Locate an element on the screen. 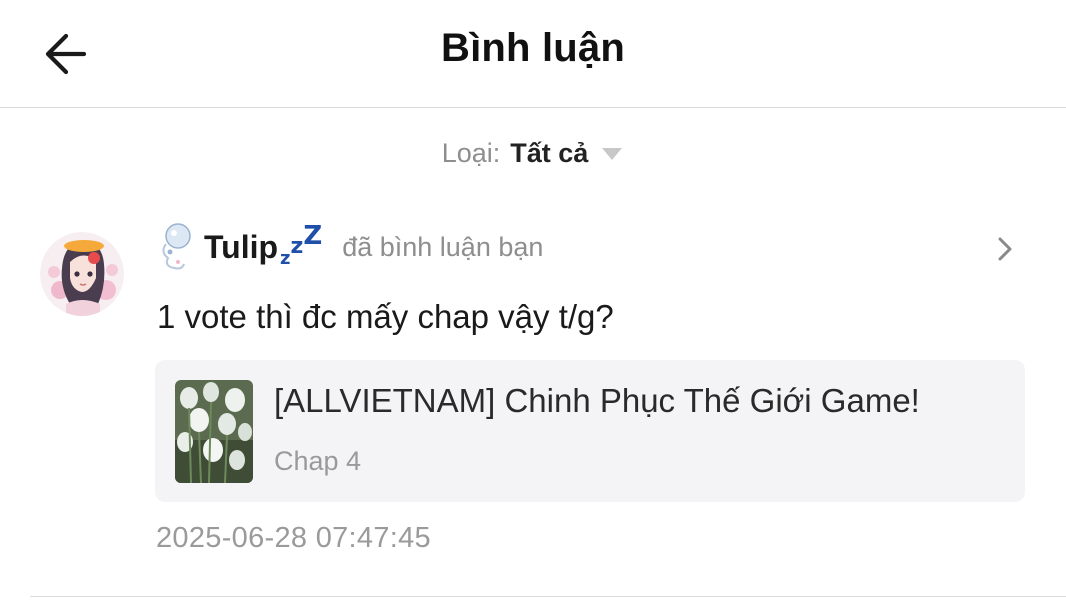 The height and width of the screenshot is (600, 1066). bubble-decoration-icon is located at coordinates (176, 246).